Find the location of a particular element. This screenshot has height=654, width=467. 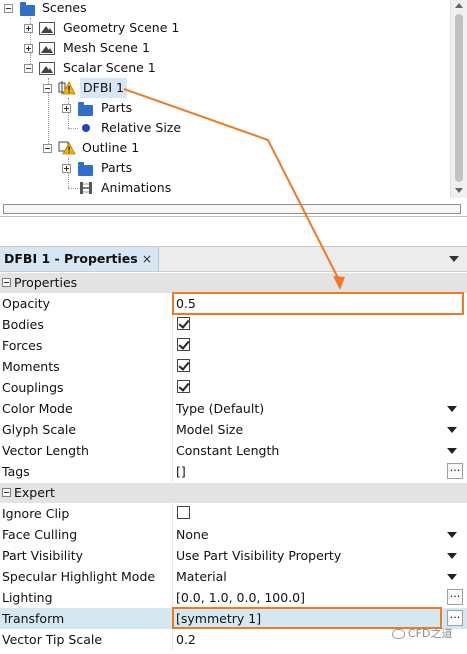

watermark: CFD之道 is located at coordinates (422, 633).